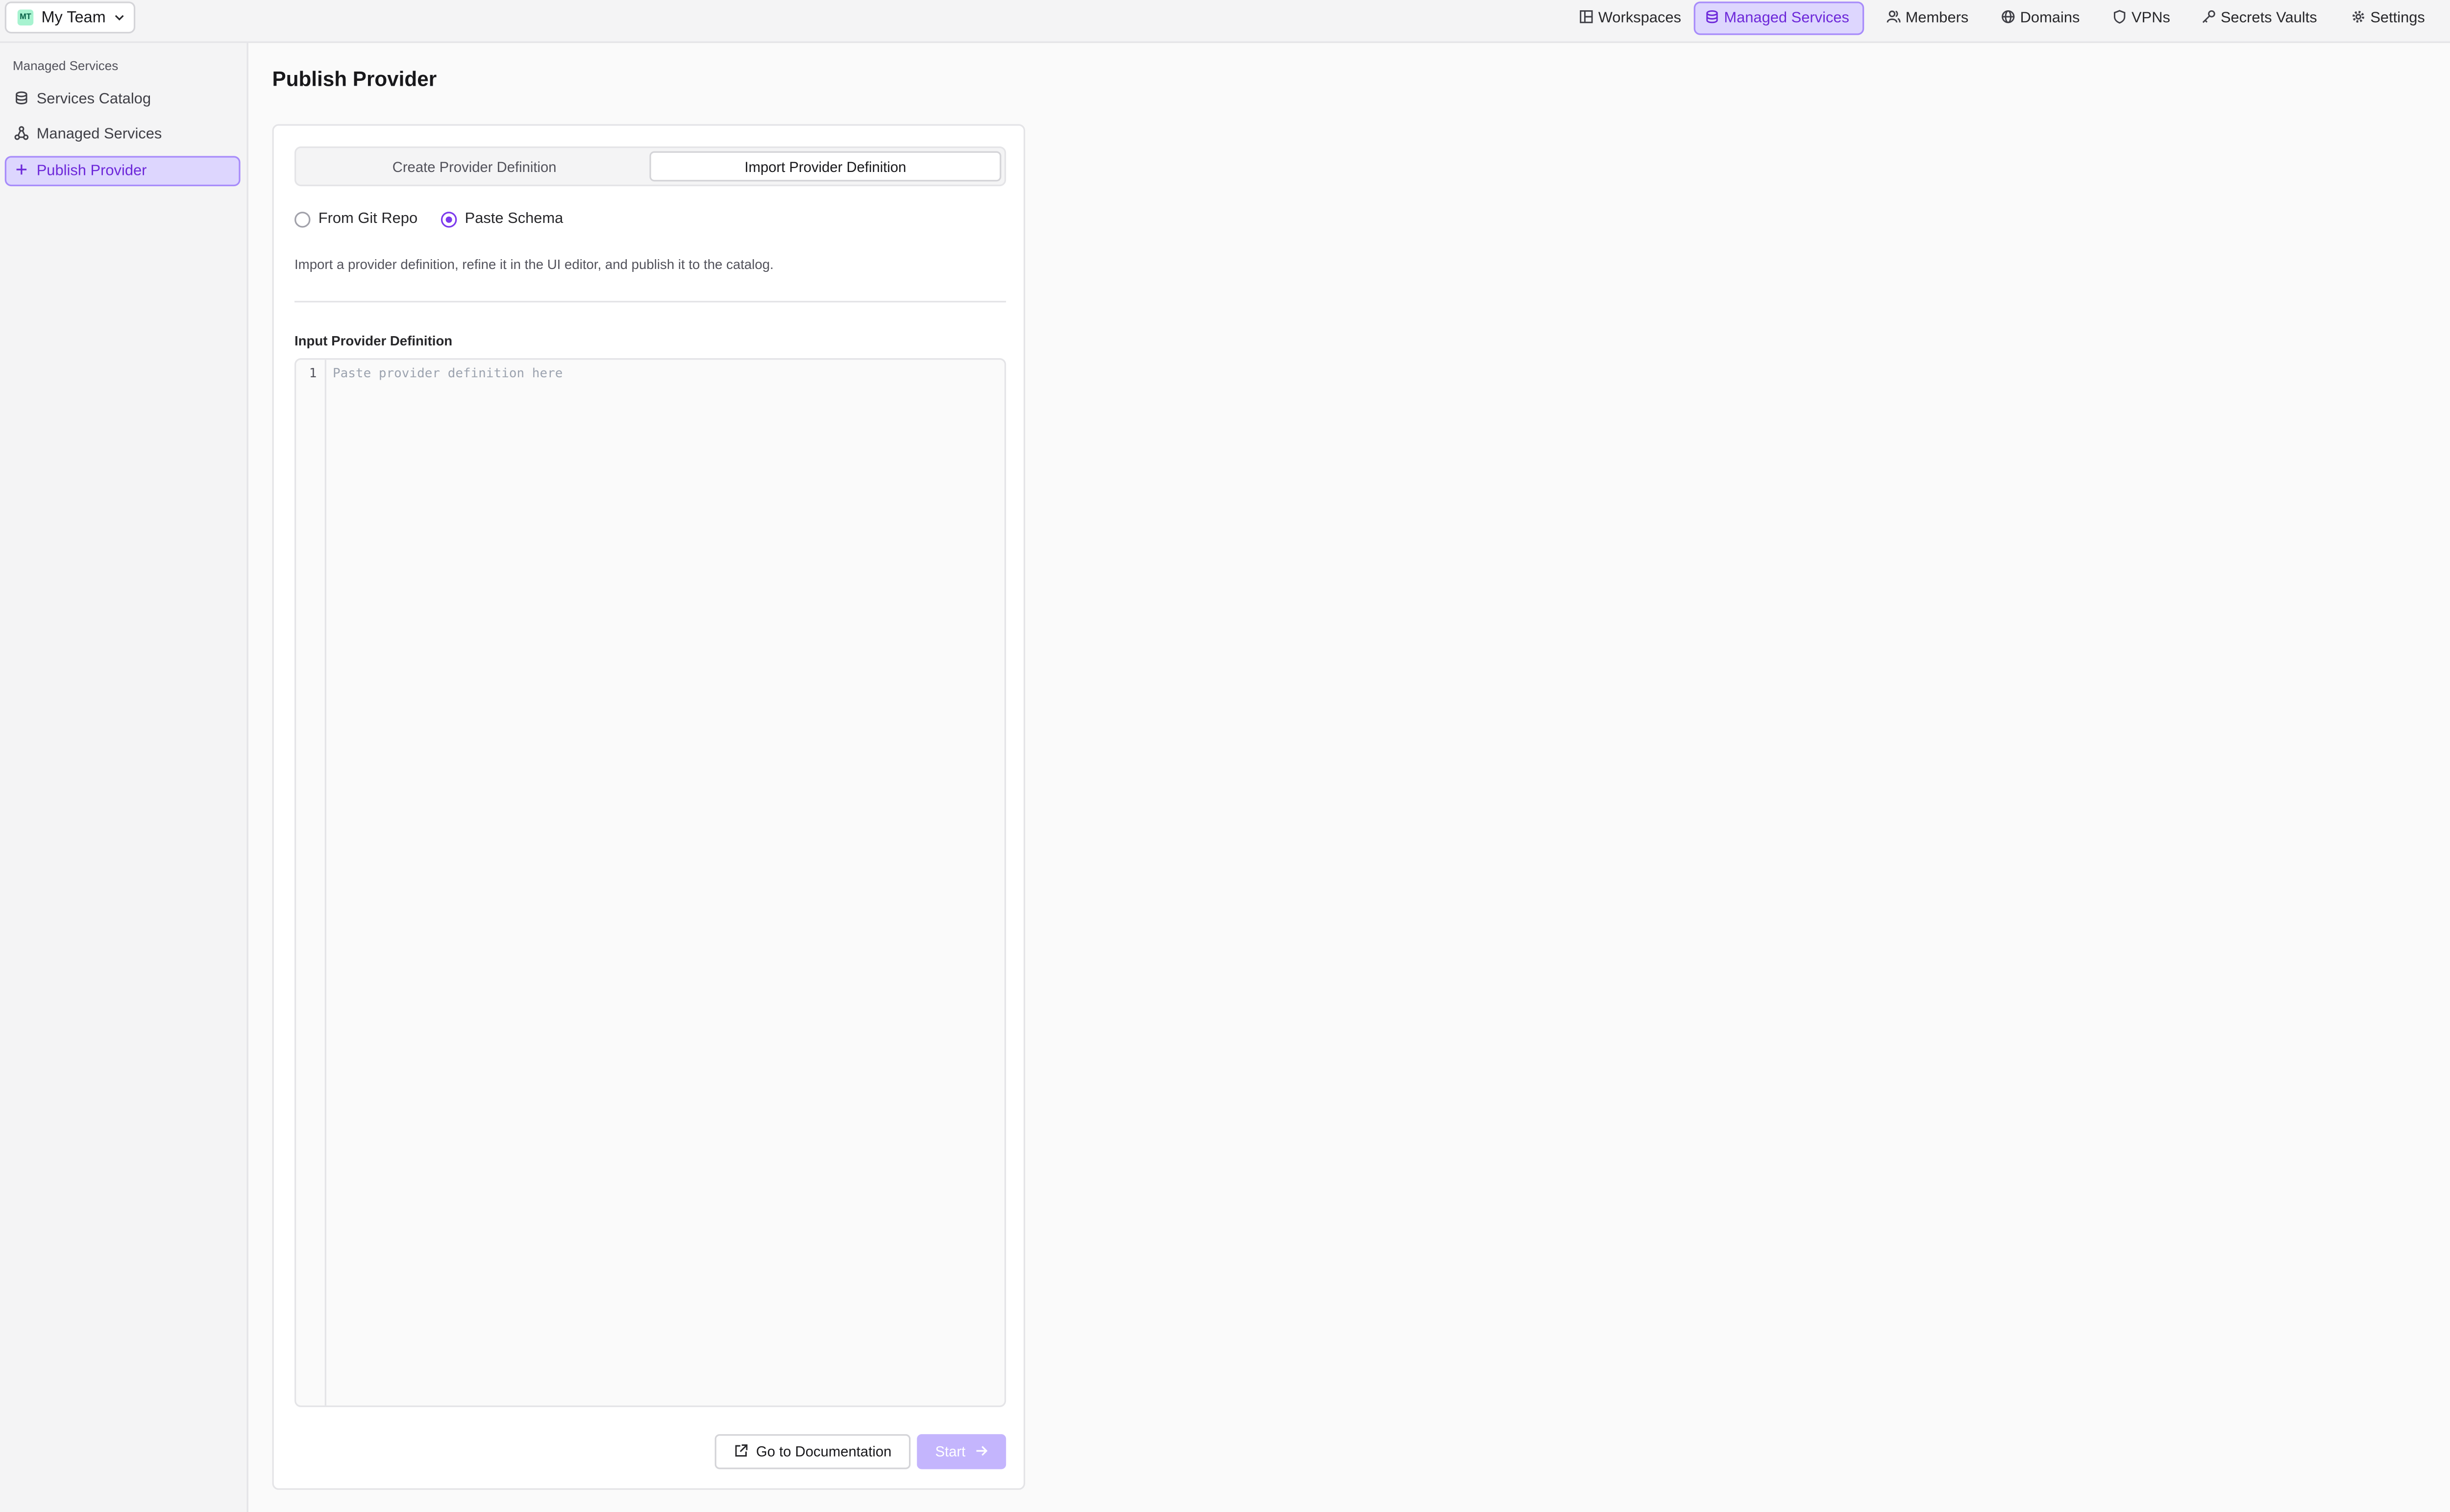 The height and width of the screenshot is (1512, 2450). I want to click on radio-label: From Git Repo, so click(368, 219).